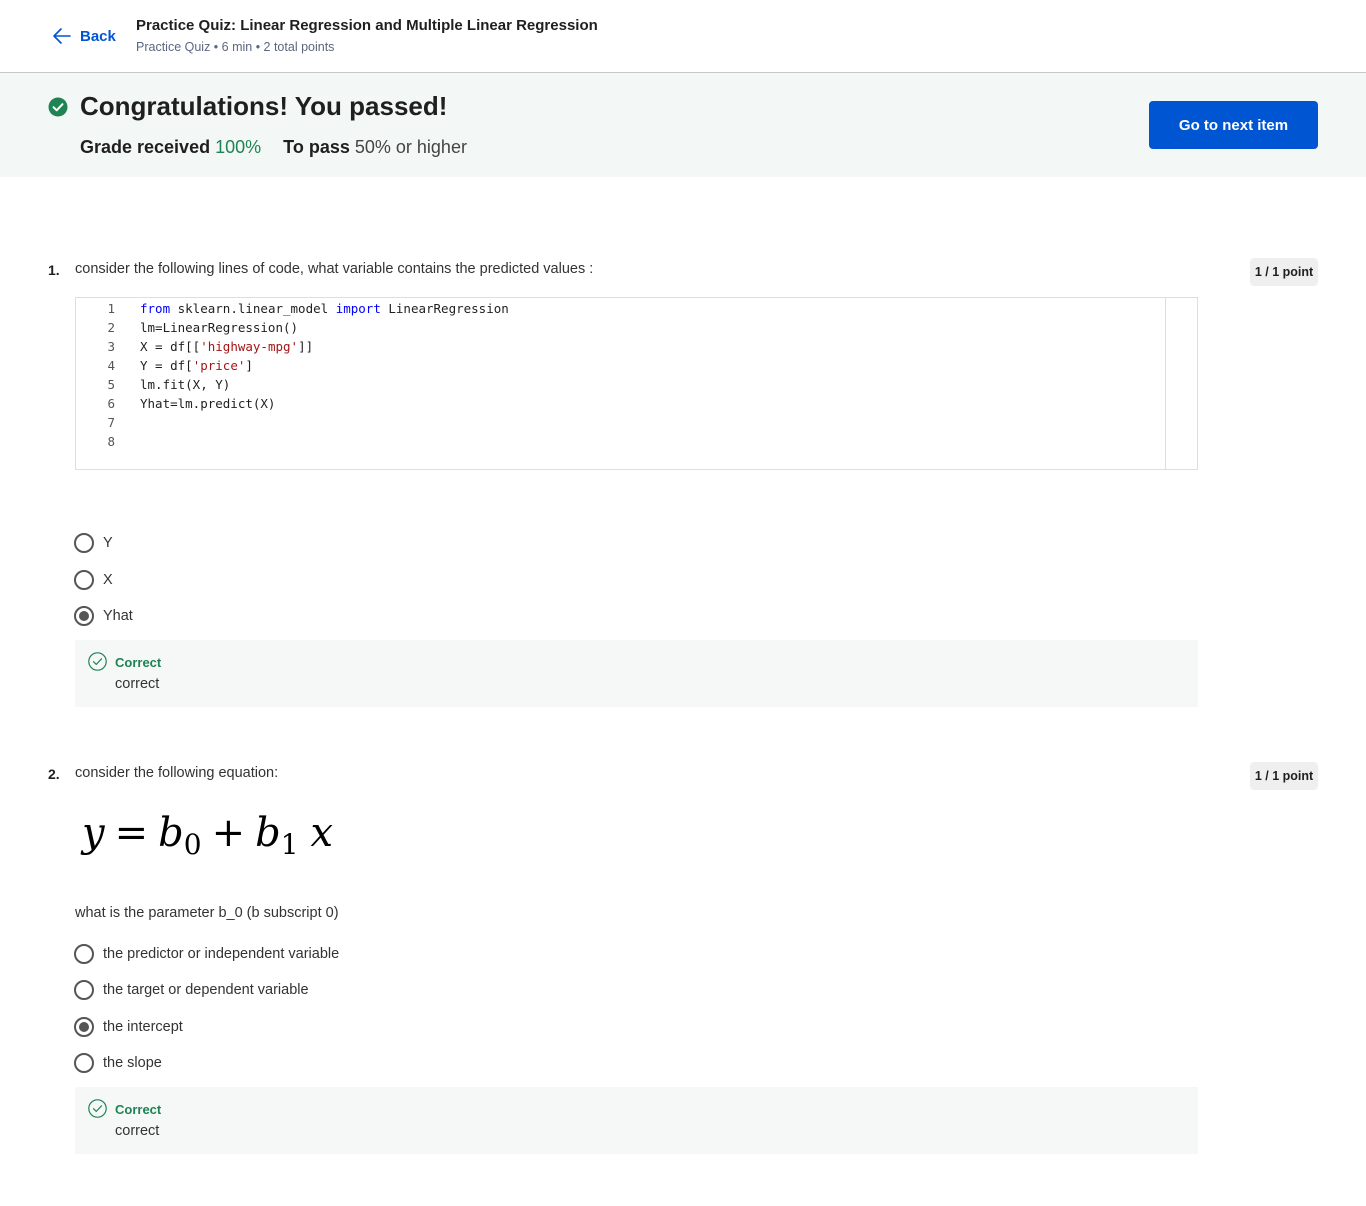 Image resolution: width=1366 pixels, height=1206 pixels. Describe the element at coordinates (316, 147) in the screenshot. I see `pass-label: To pass` at that location.